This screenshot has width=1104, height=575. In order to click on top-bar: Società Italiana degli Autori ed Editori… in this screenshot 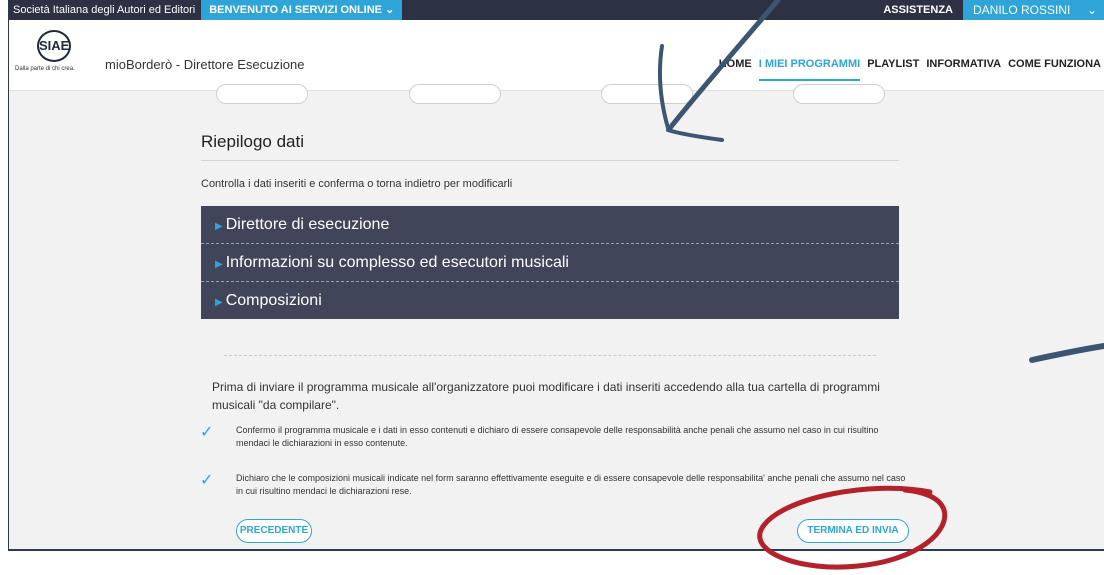, I will do `click(556, 10)`.